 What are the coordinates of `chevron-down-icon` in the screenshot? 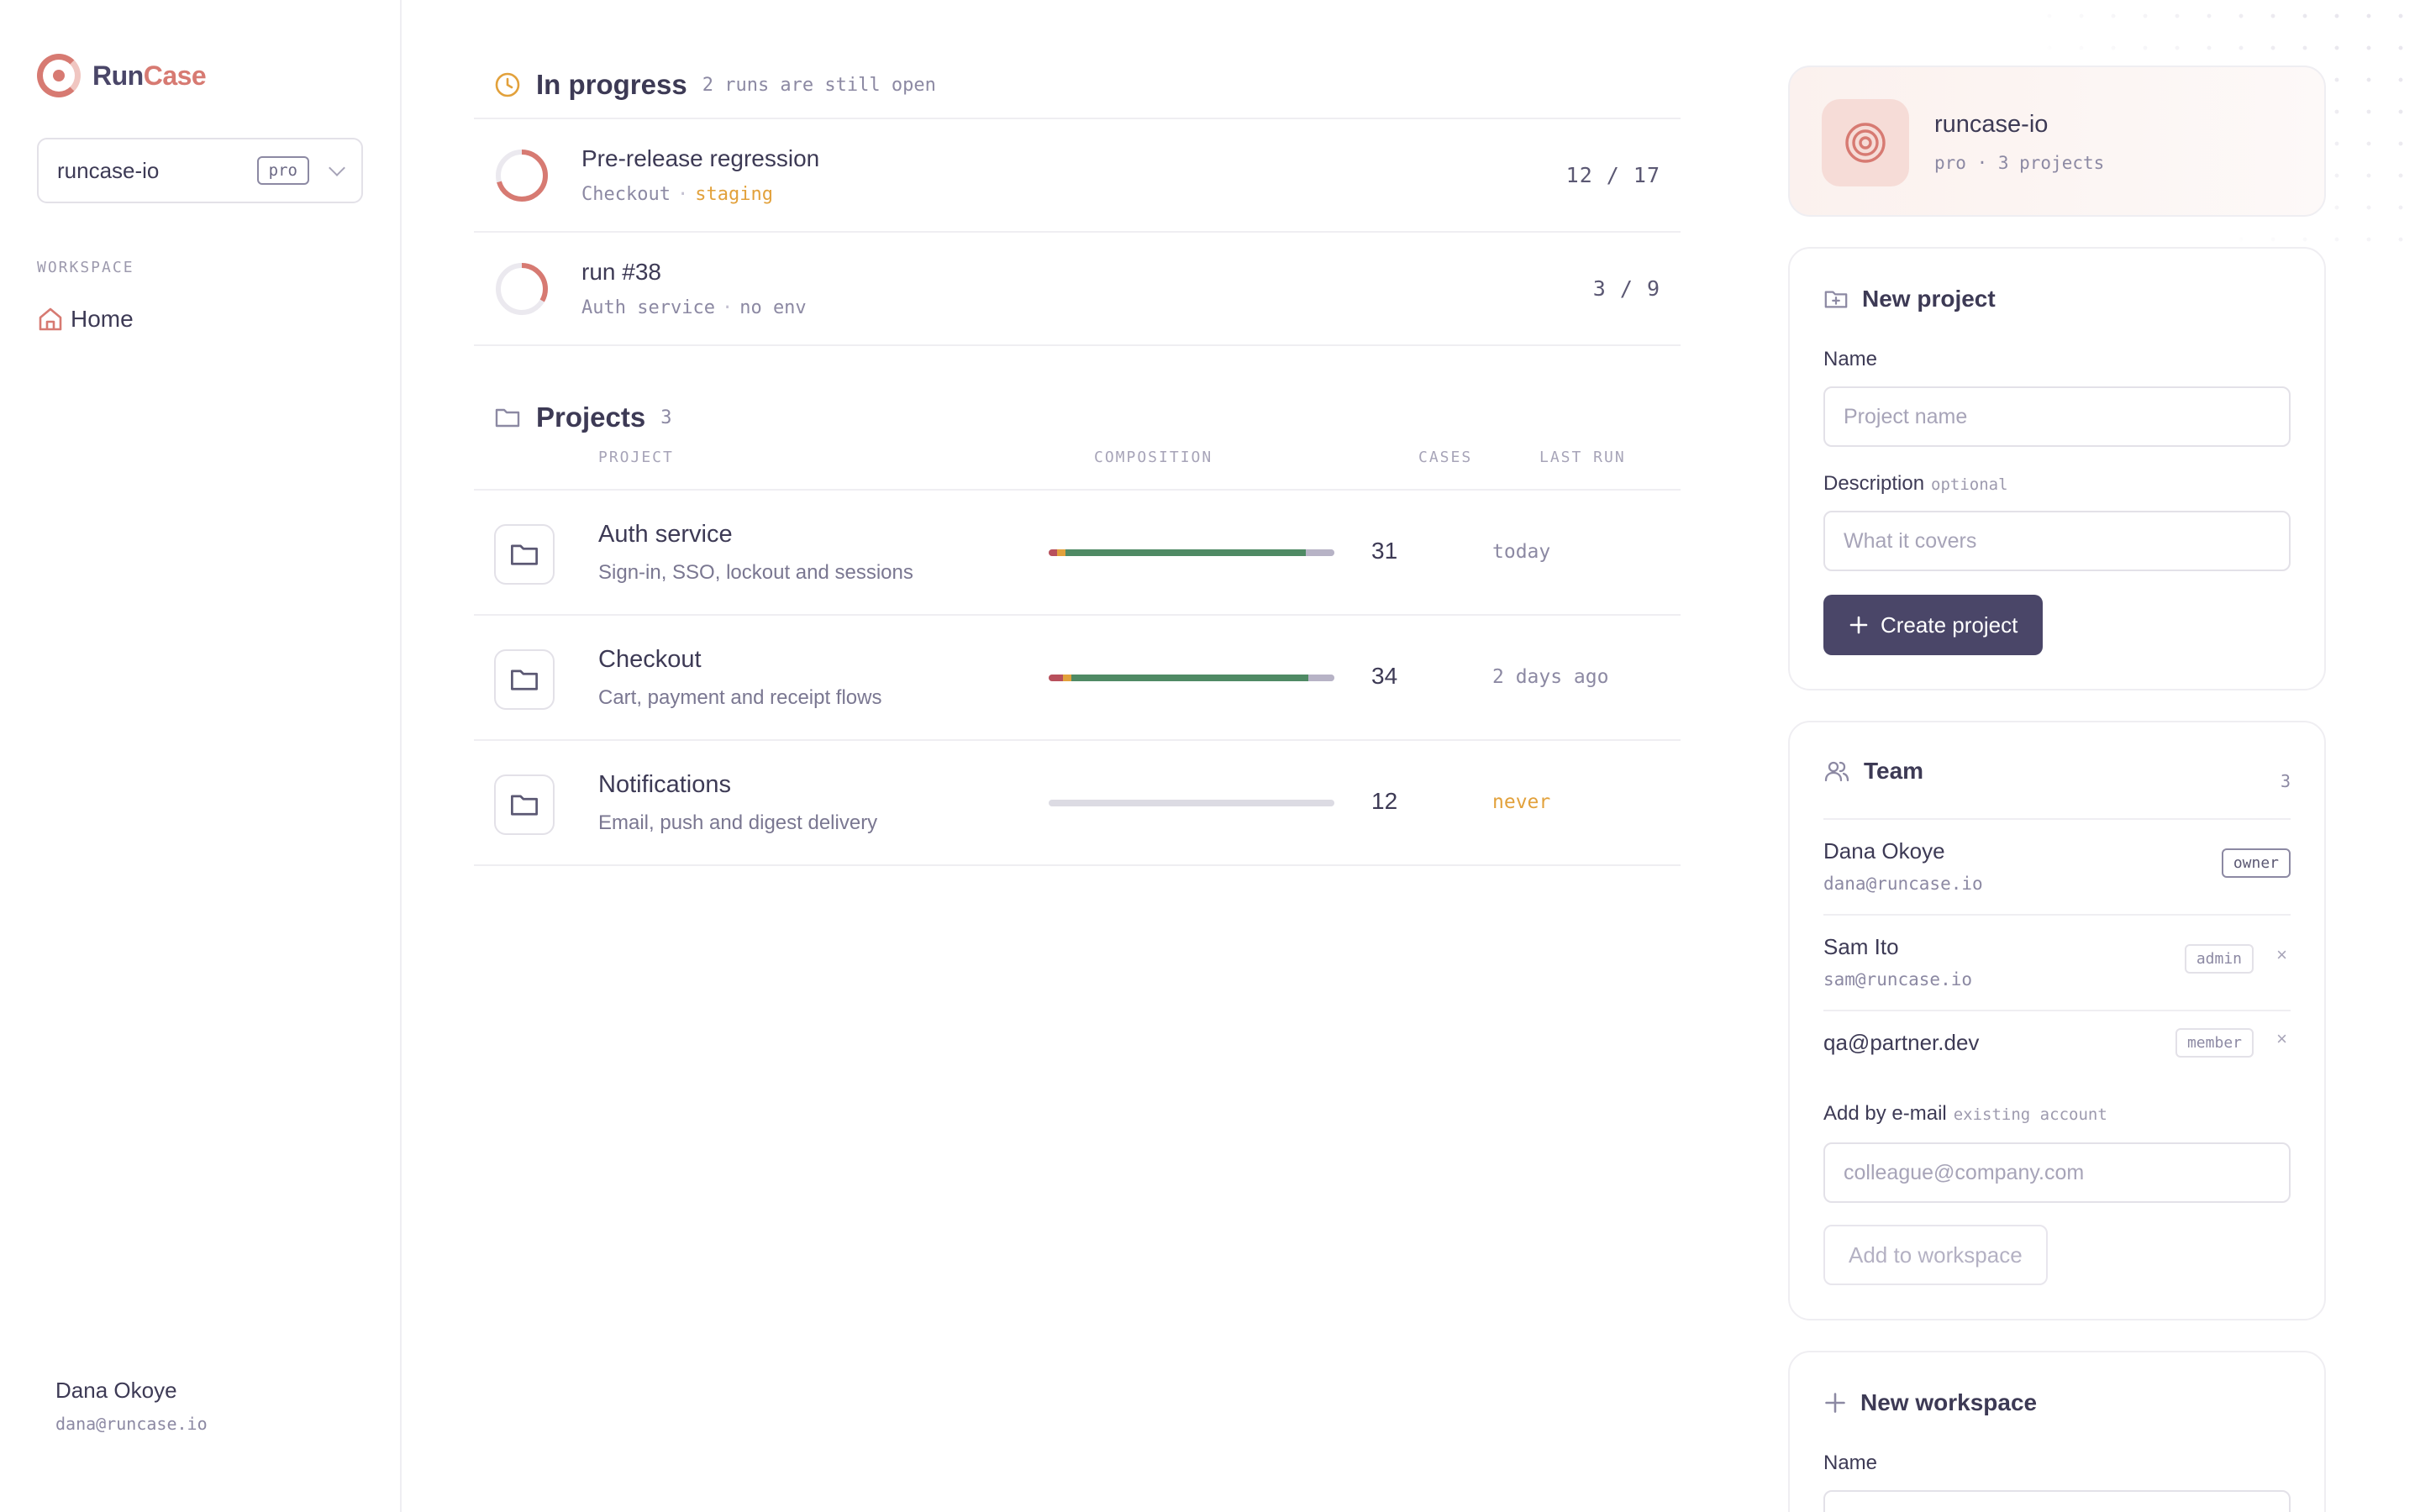 It's located at (337, 168).